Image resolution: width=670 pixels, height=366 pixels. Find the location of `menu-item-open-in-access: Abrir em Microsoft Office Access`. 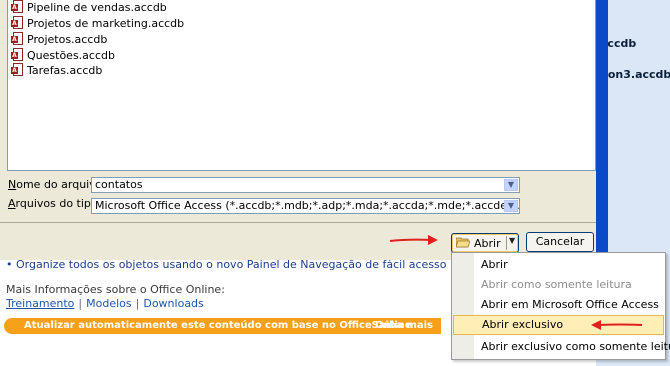

menu-item-open-in-access: Abrir em Microsoft Office Access is located at coordinates (558, 305).